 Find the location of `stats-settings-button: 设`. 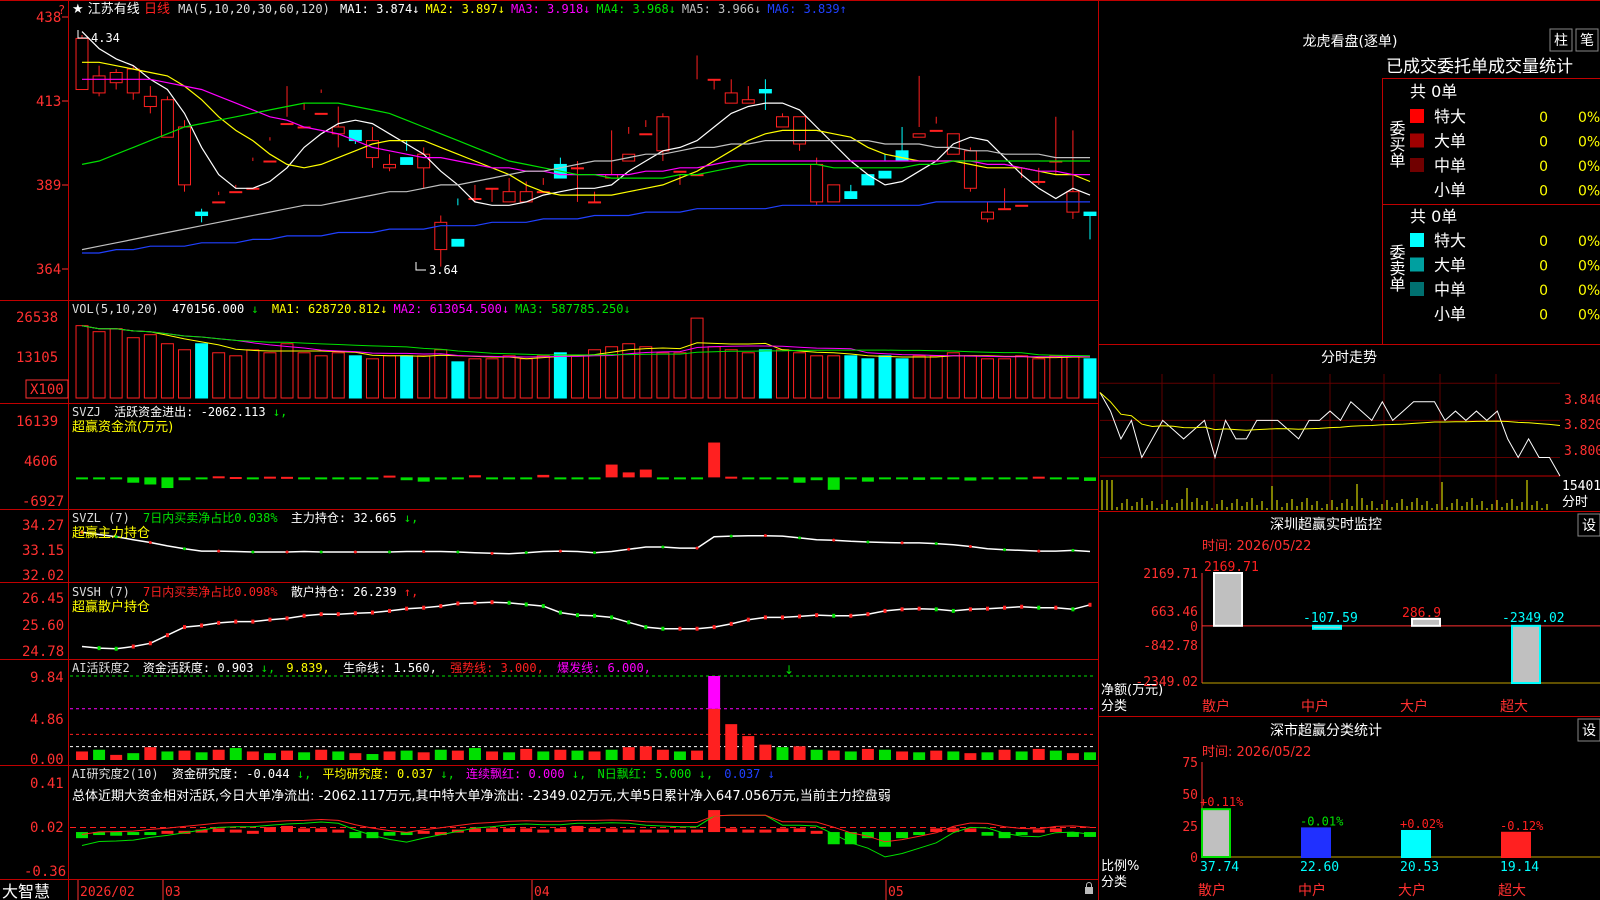

stats-settings-button: 设 is located at coordinates (1588, 730).